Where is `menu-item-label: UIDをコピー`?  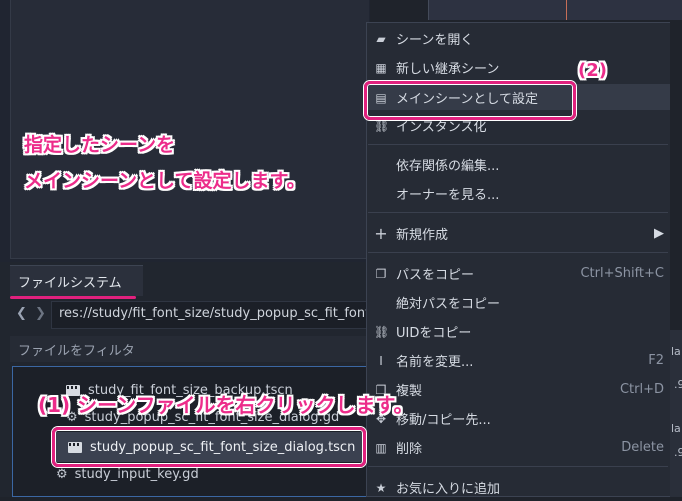 menu-item-label: UIDをコピー is located at coordinates (434, 333).